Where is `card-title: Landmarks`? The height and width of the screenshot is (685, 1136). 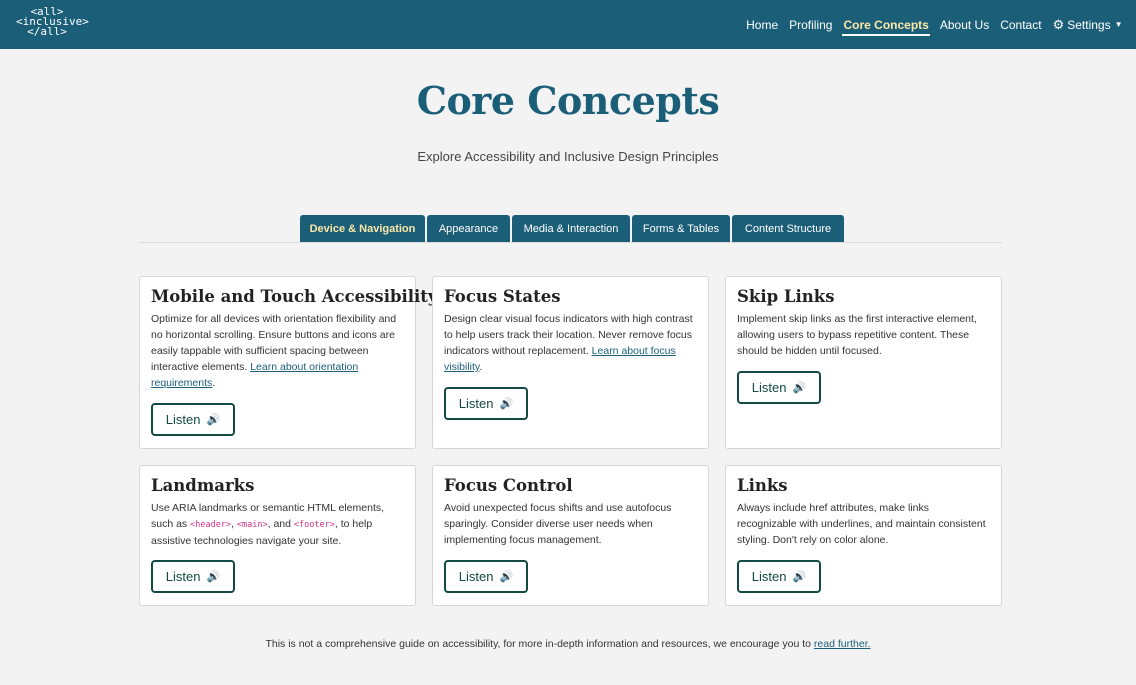
card-title: Landmarks is located at coordinates (203, 485).